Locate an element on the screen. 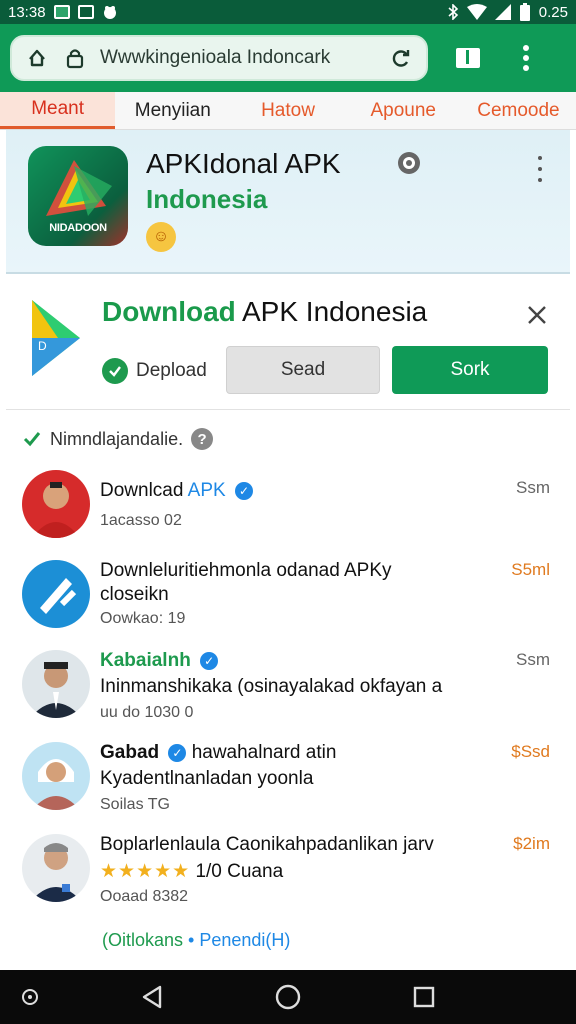 This screenshot has width=576, height=1024. sead-button: Sead is located at coordinates (303, 370).